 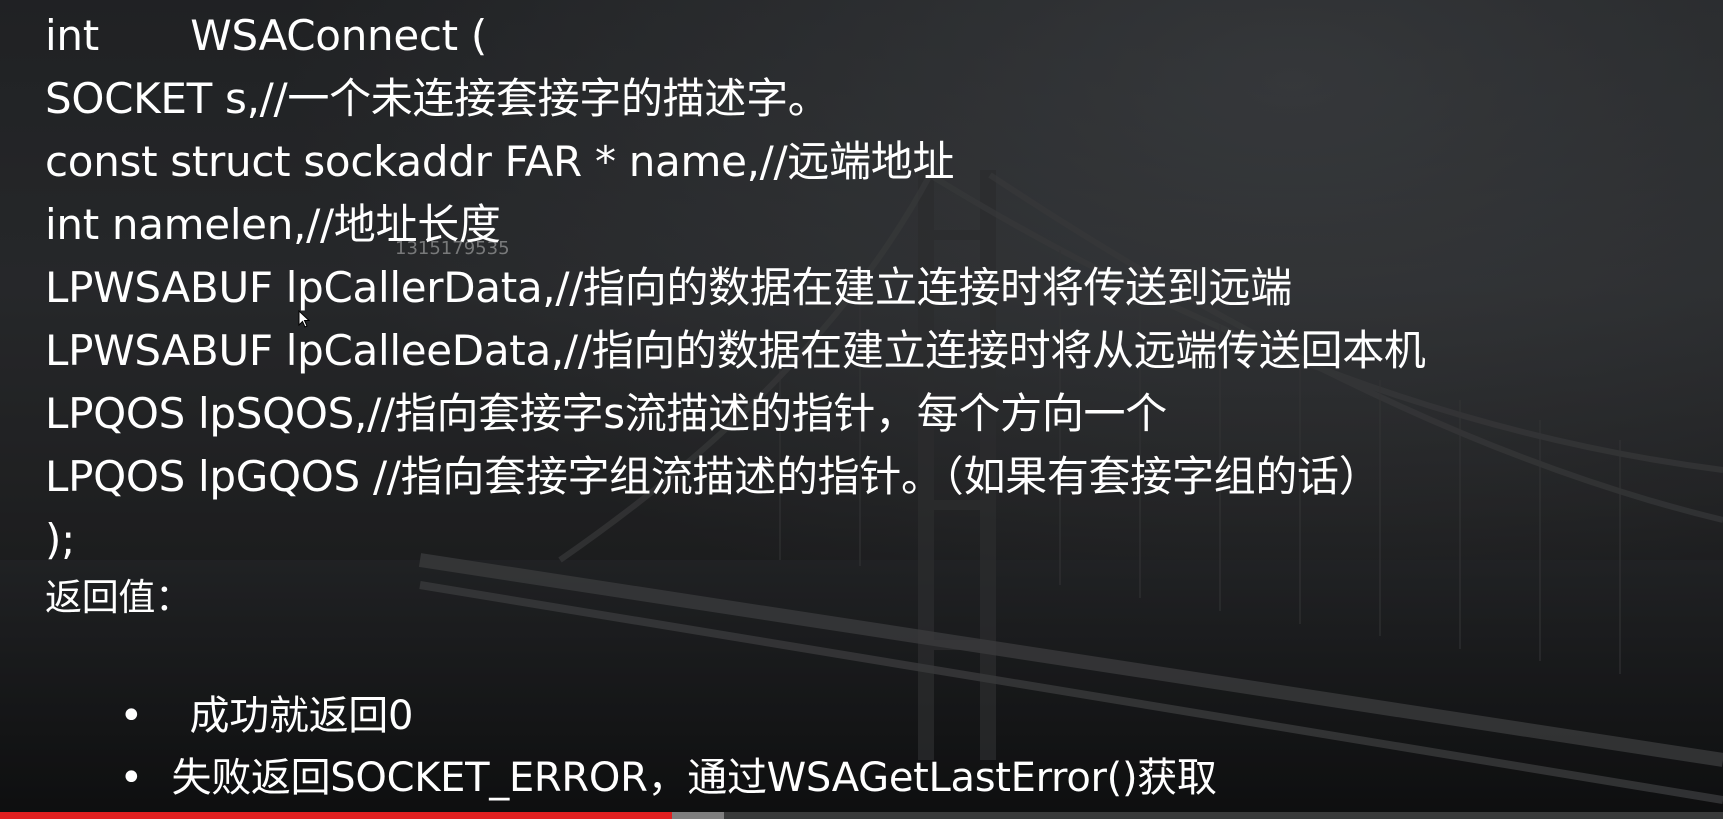 What do you see at coordinates (273, 224) in the screenshot?
I see `code-line-param-namelen: int namelen,//地址长度` at bounding box center [273, 224].